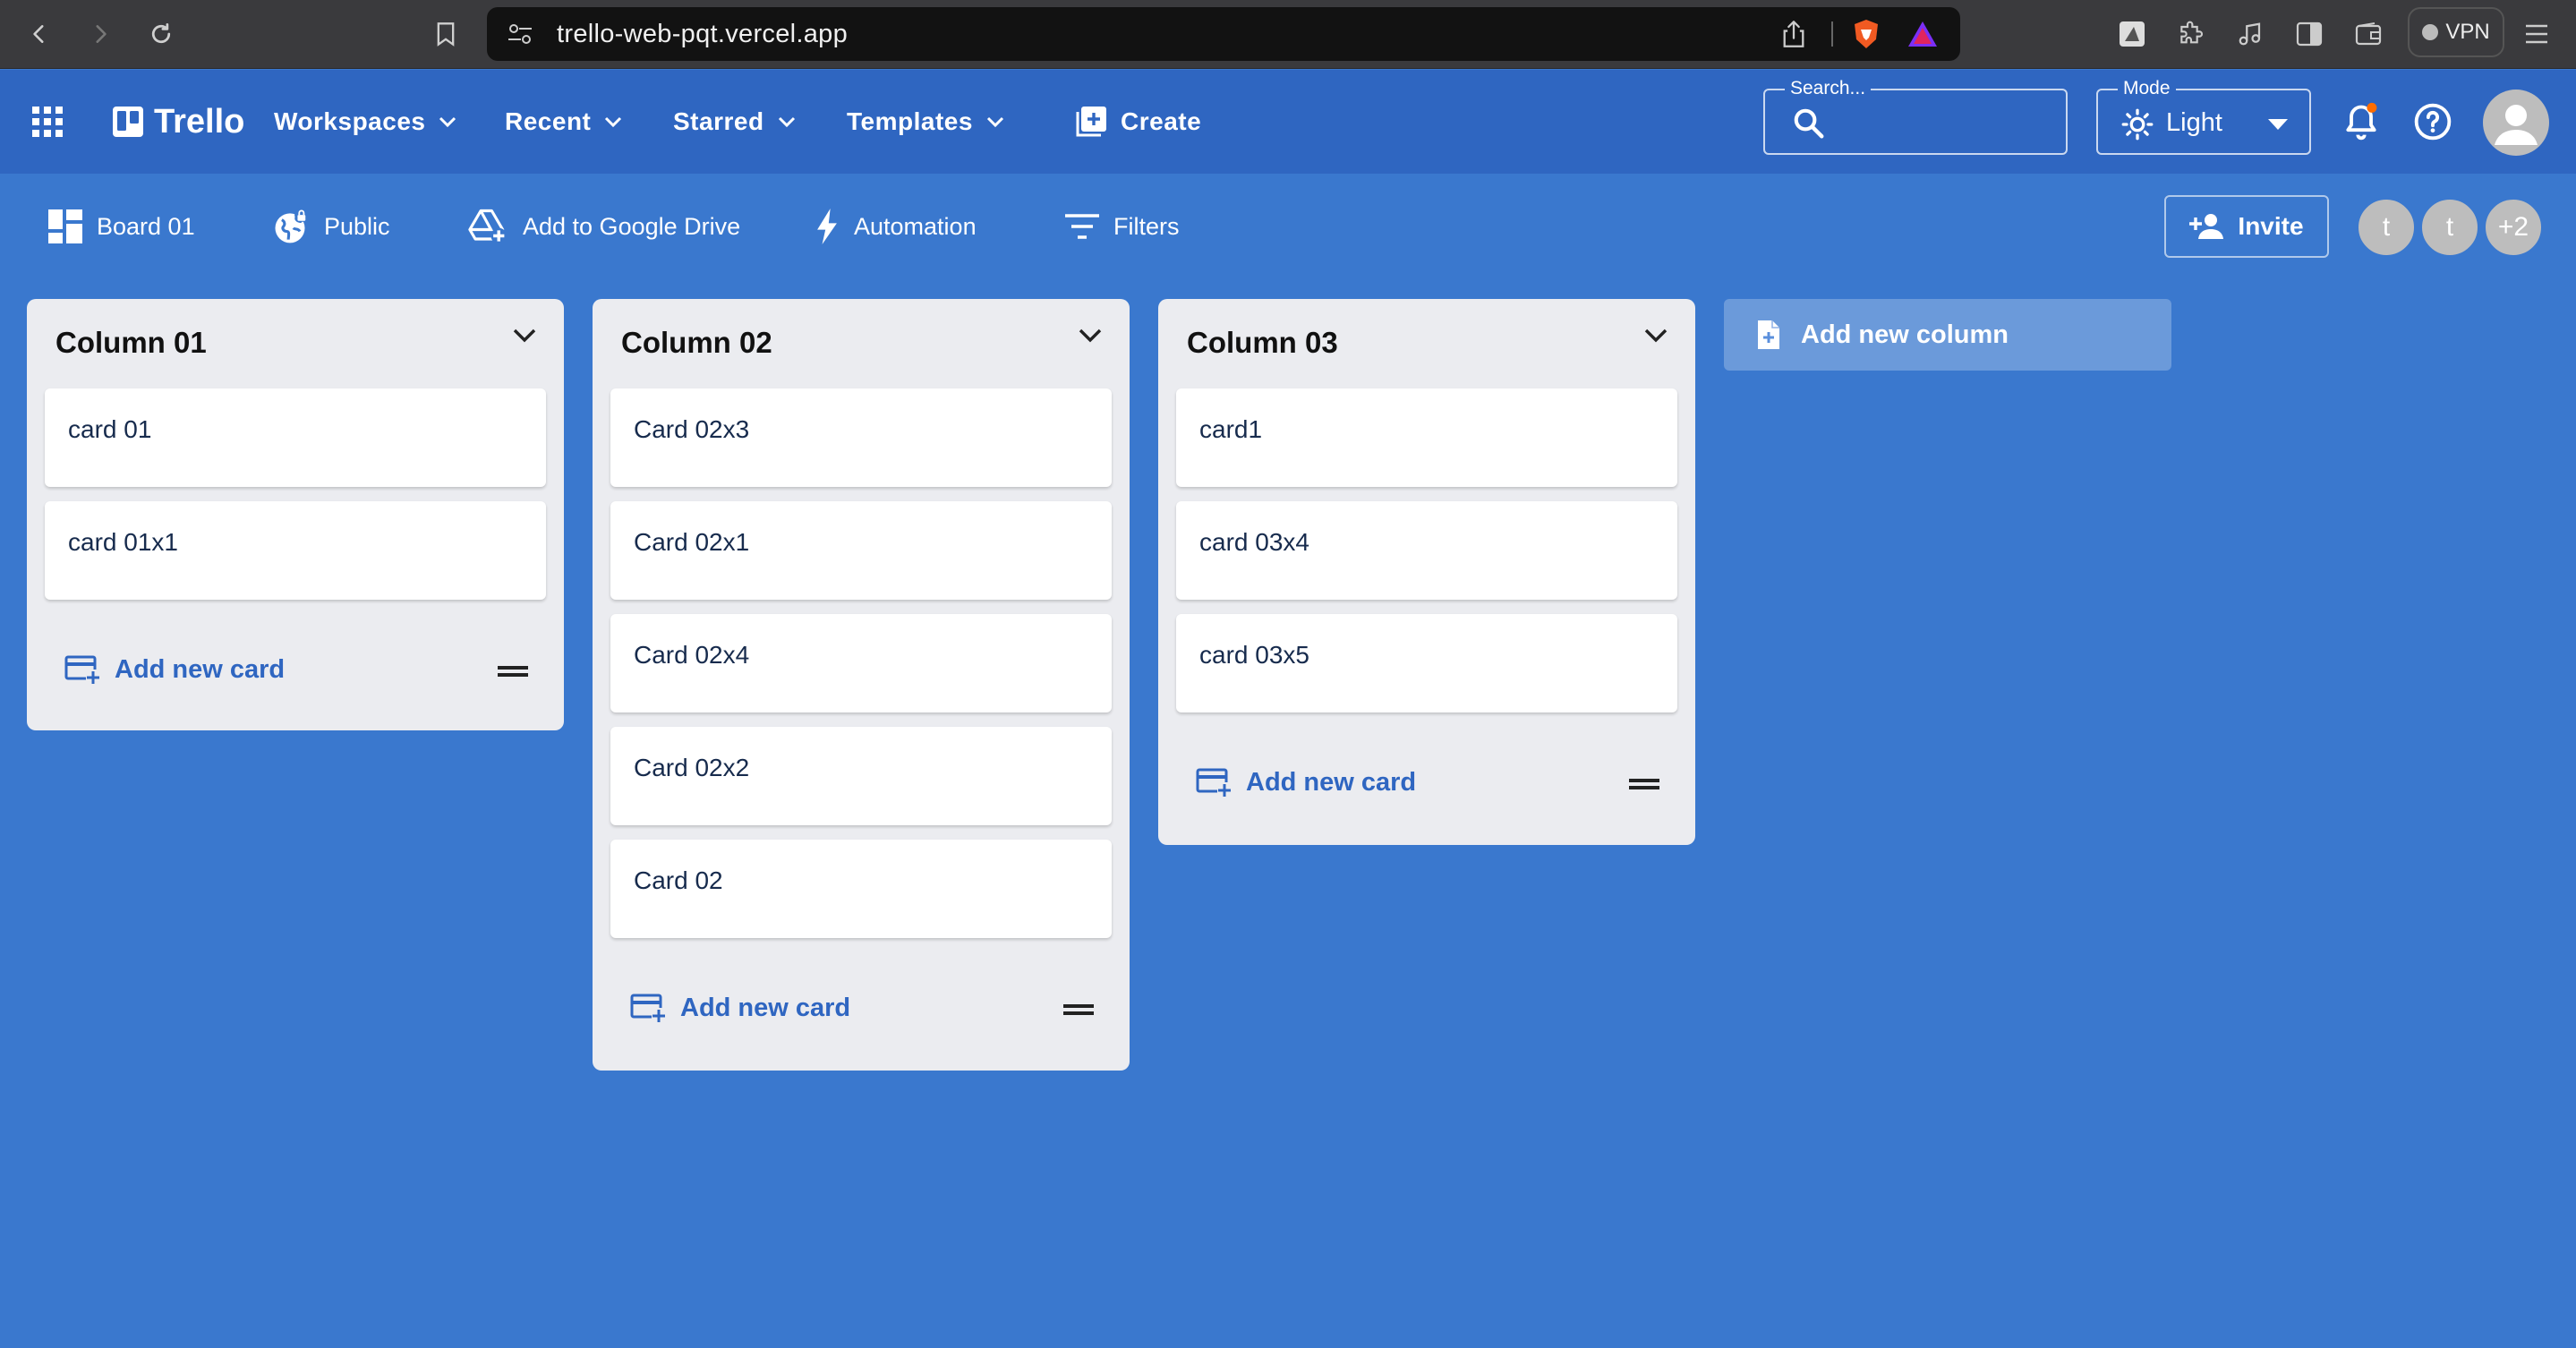 This screenshot has height=1348, width=2576. What do you see at coordinates (1793, 34) in the screenshot?
I see `share-icon` at bounding box center [1793, 34].